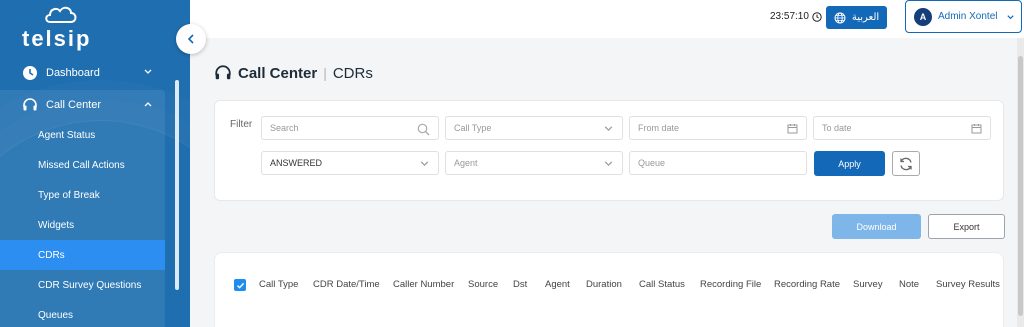  I want to click on to-date-input: To date, so click(902, 128).